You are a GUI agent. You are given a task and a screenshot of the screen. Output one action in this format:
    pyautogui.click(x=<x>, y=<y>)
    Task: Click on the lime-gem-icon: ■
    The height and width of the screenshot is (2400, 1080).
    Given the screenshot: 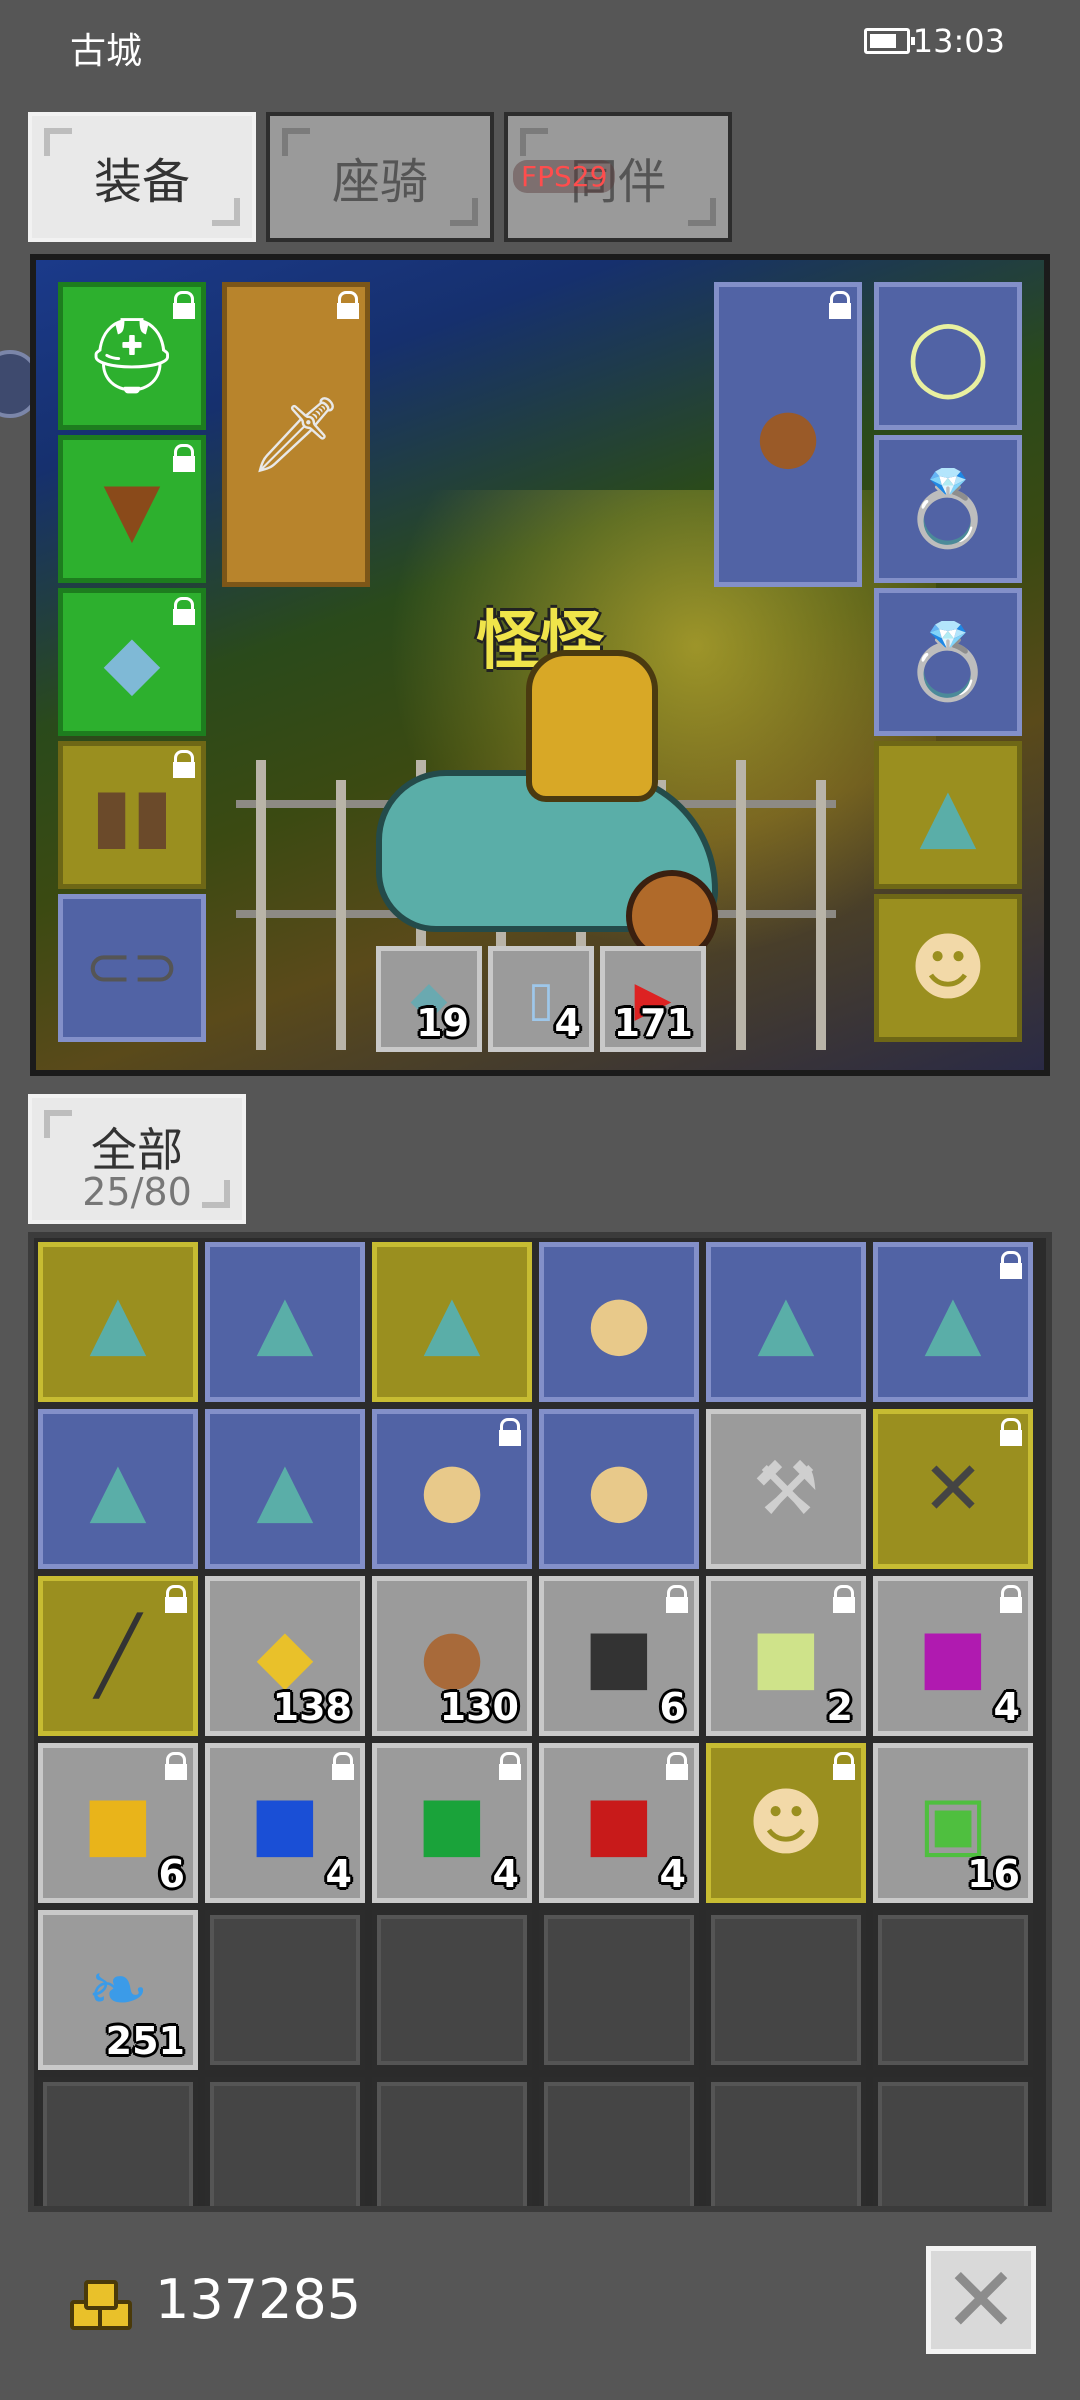 What is the action you would take?
    pyautogui.click(x=786, y=1656)
    